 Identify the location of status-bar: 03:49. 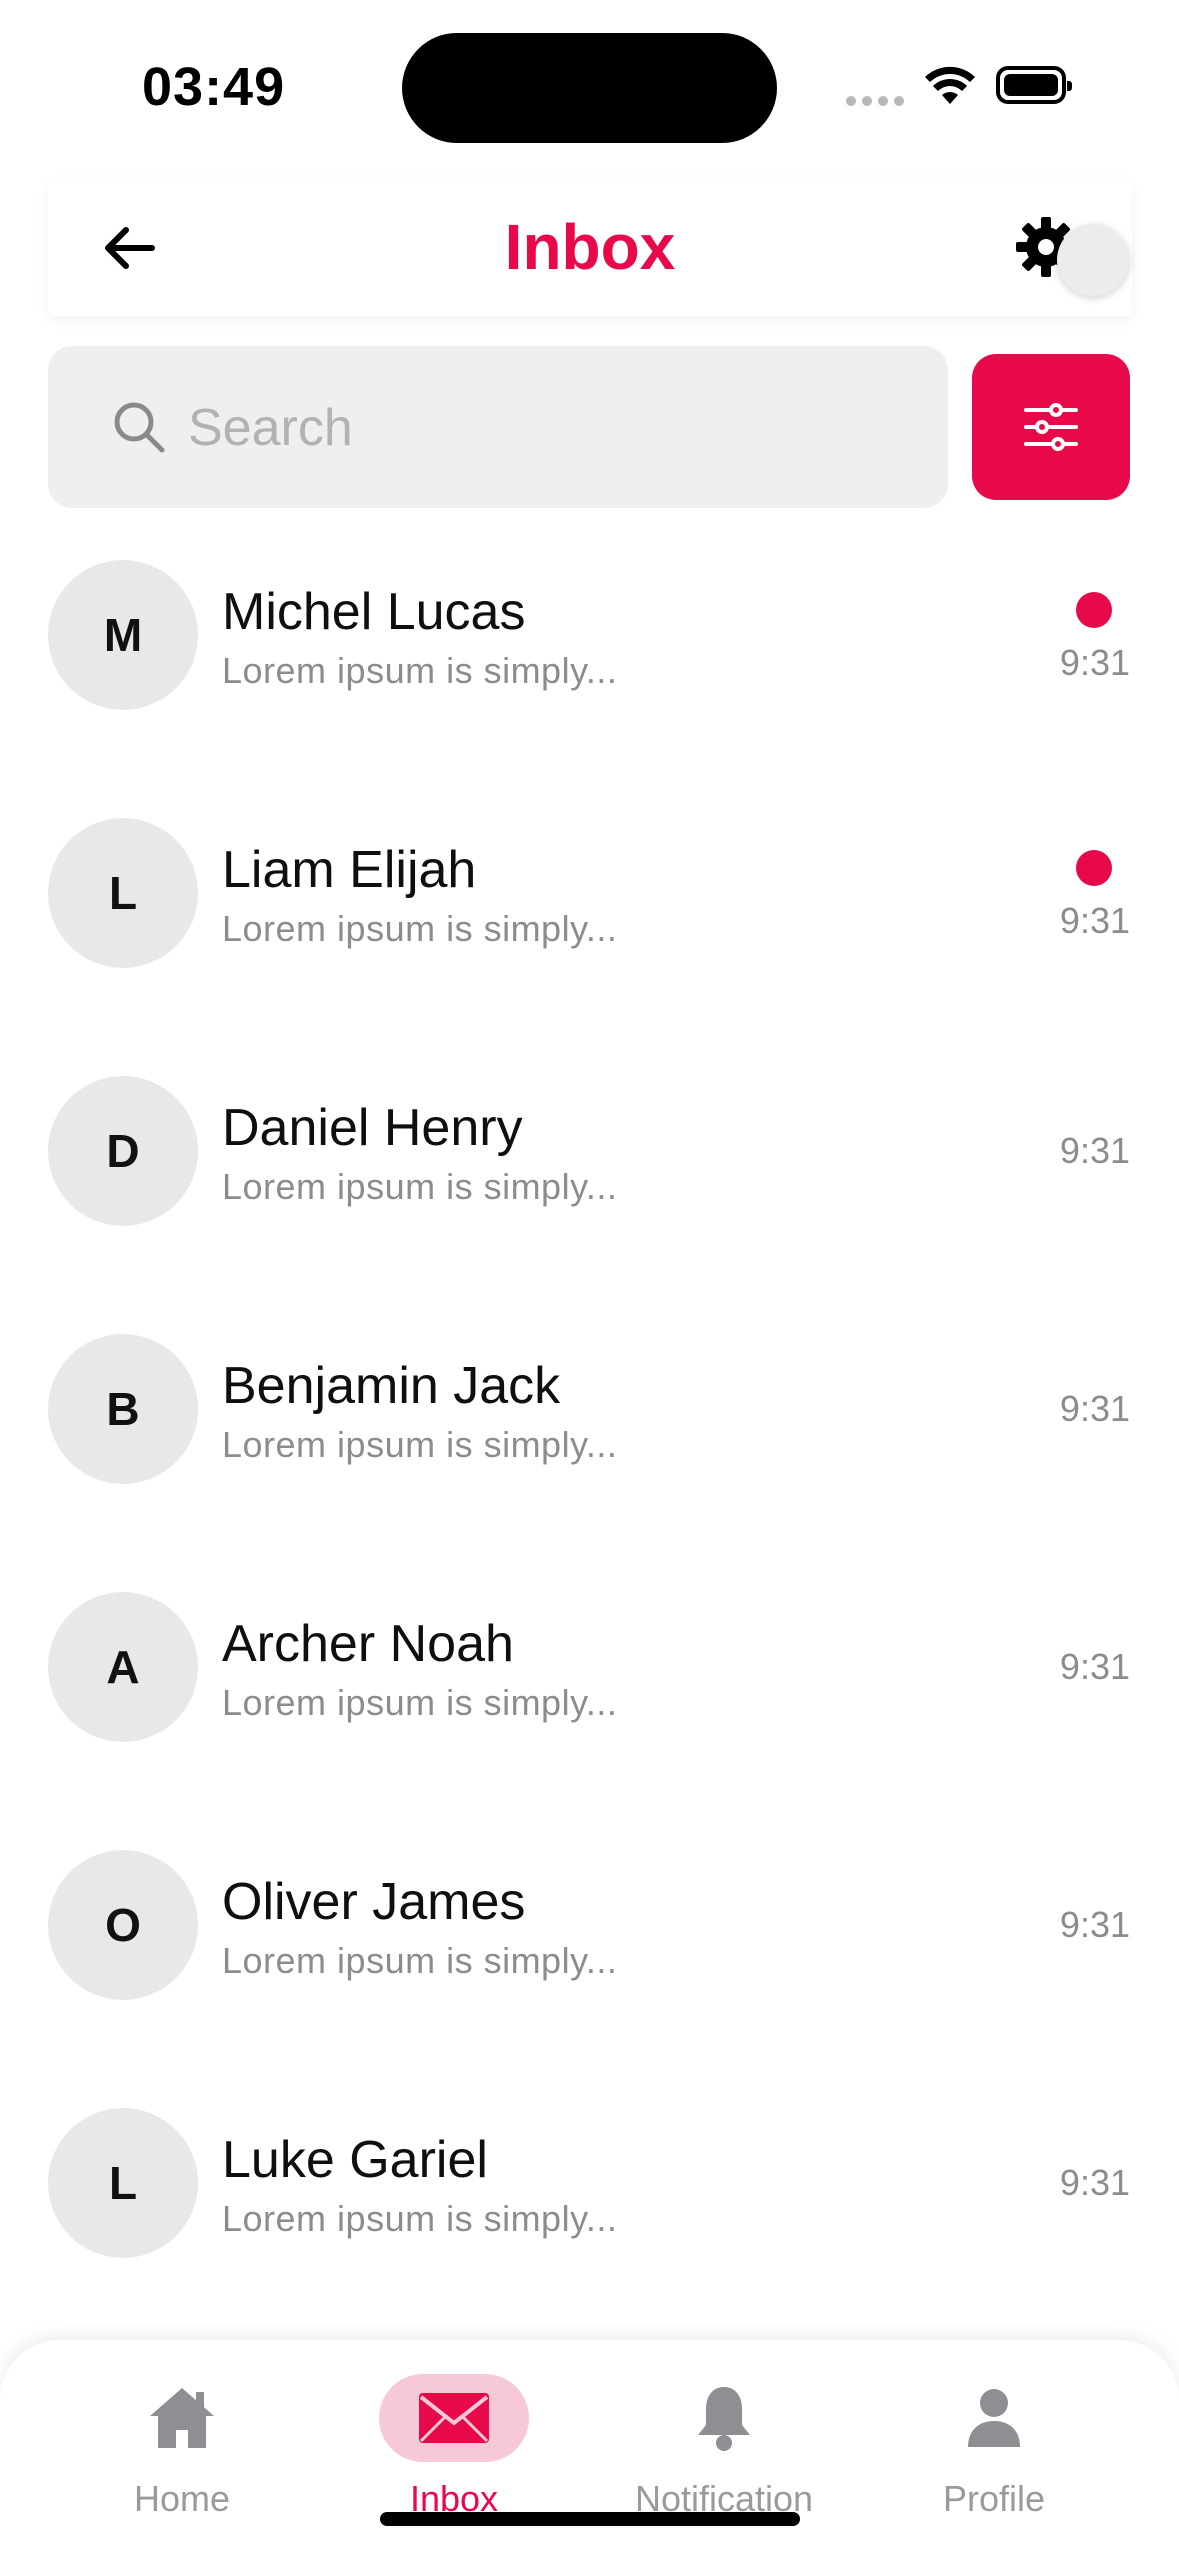
(589, 85).